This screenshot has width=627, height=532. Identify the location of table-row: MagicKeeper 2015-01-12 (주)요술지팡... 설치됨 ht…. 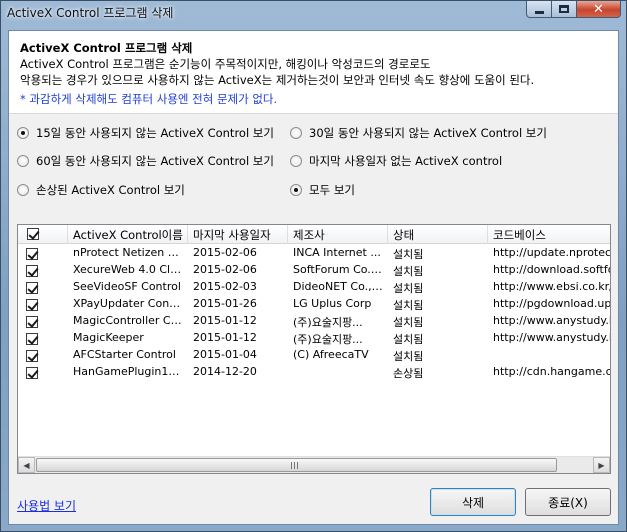
(314, 338).